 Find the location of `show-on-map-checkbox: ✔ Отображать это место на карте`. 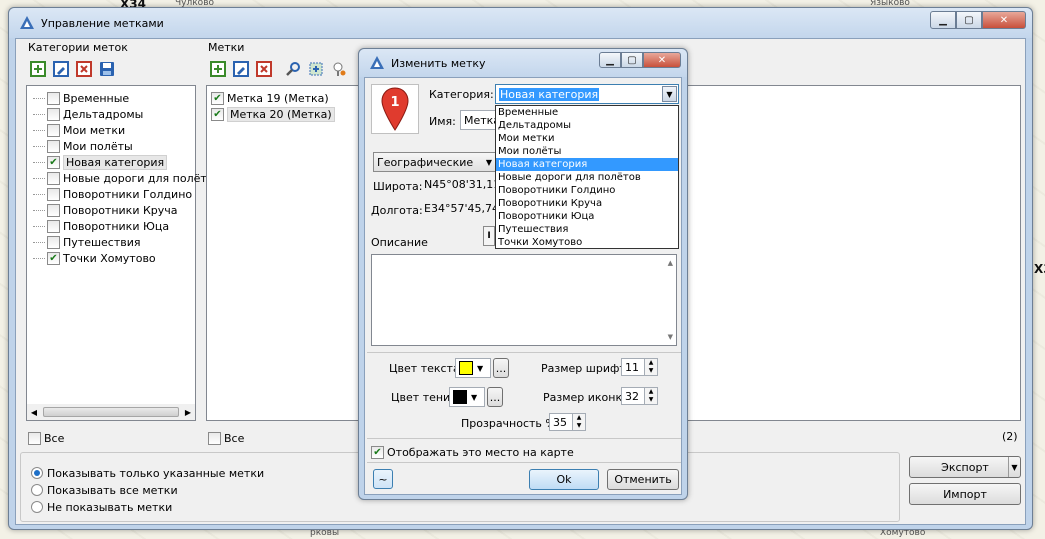

show-on-map-checkbox: ✔ Отображать это место на карте is located at coordinates (472, 452).